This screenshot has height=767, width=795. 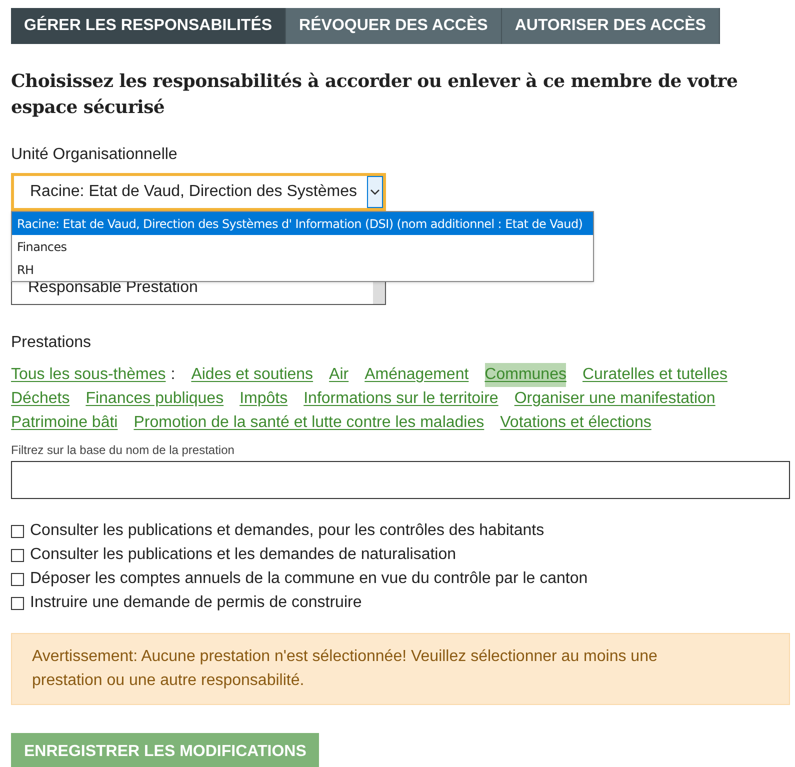 I want to click on theme-link: Communes, so click(x=525, y=375).